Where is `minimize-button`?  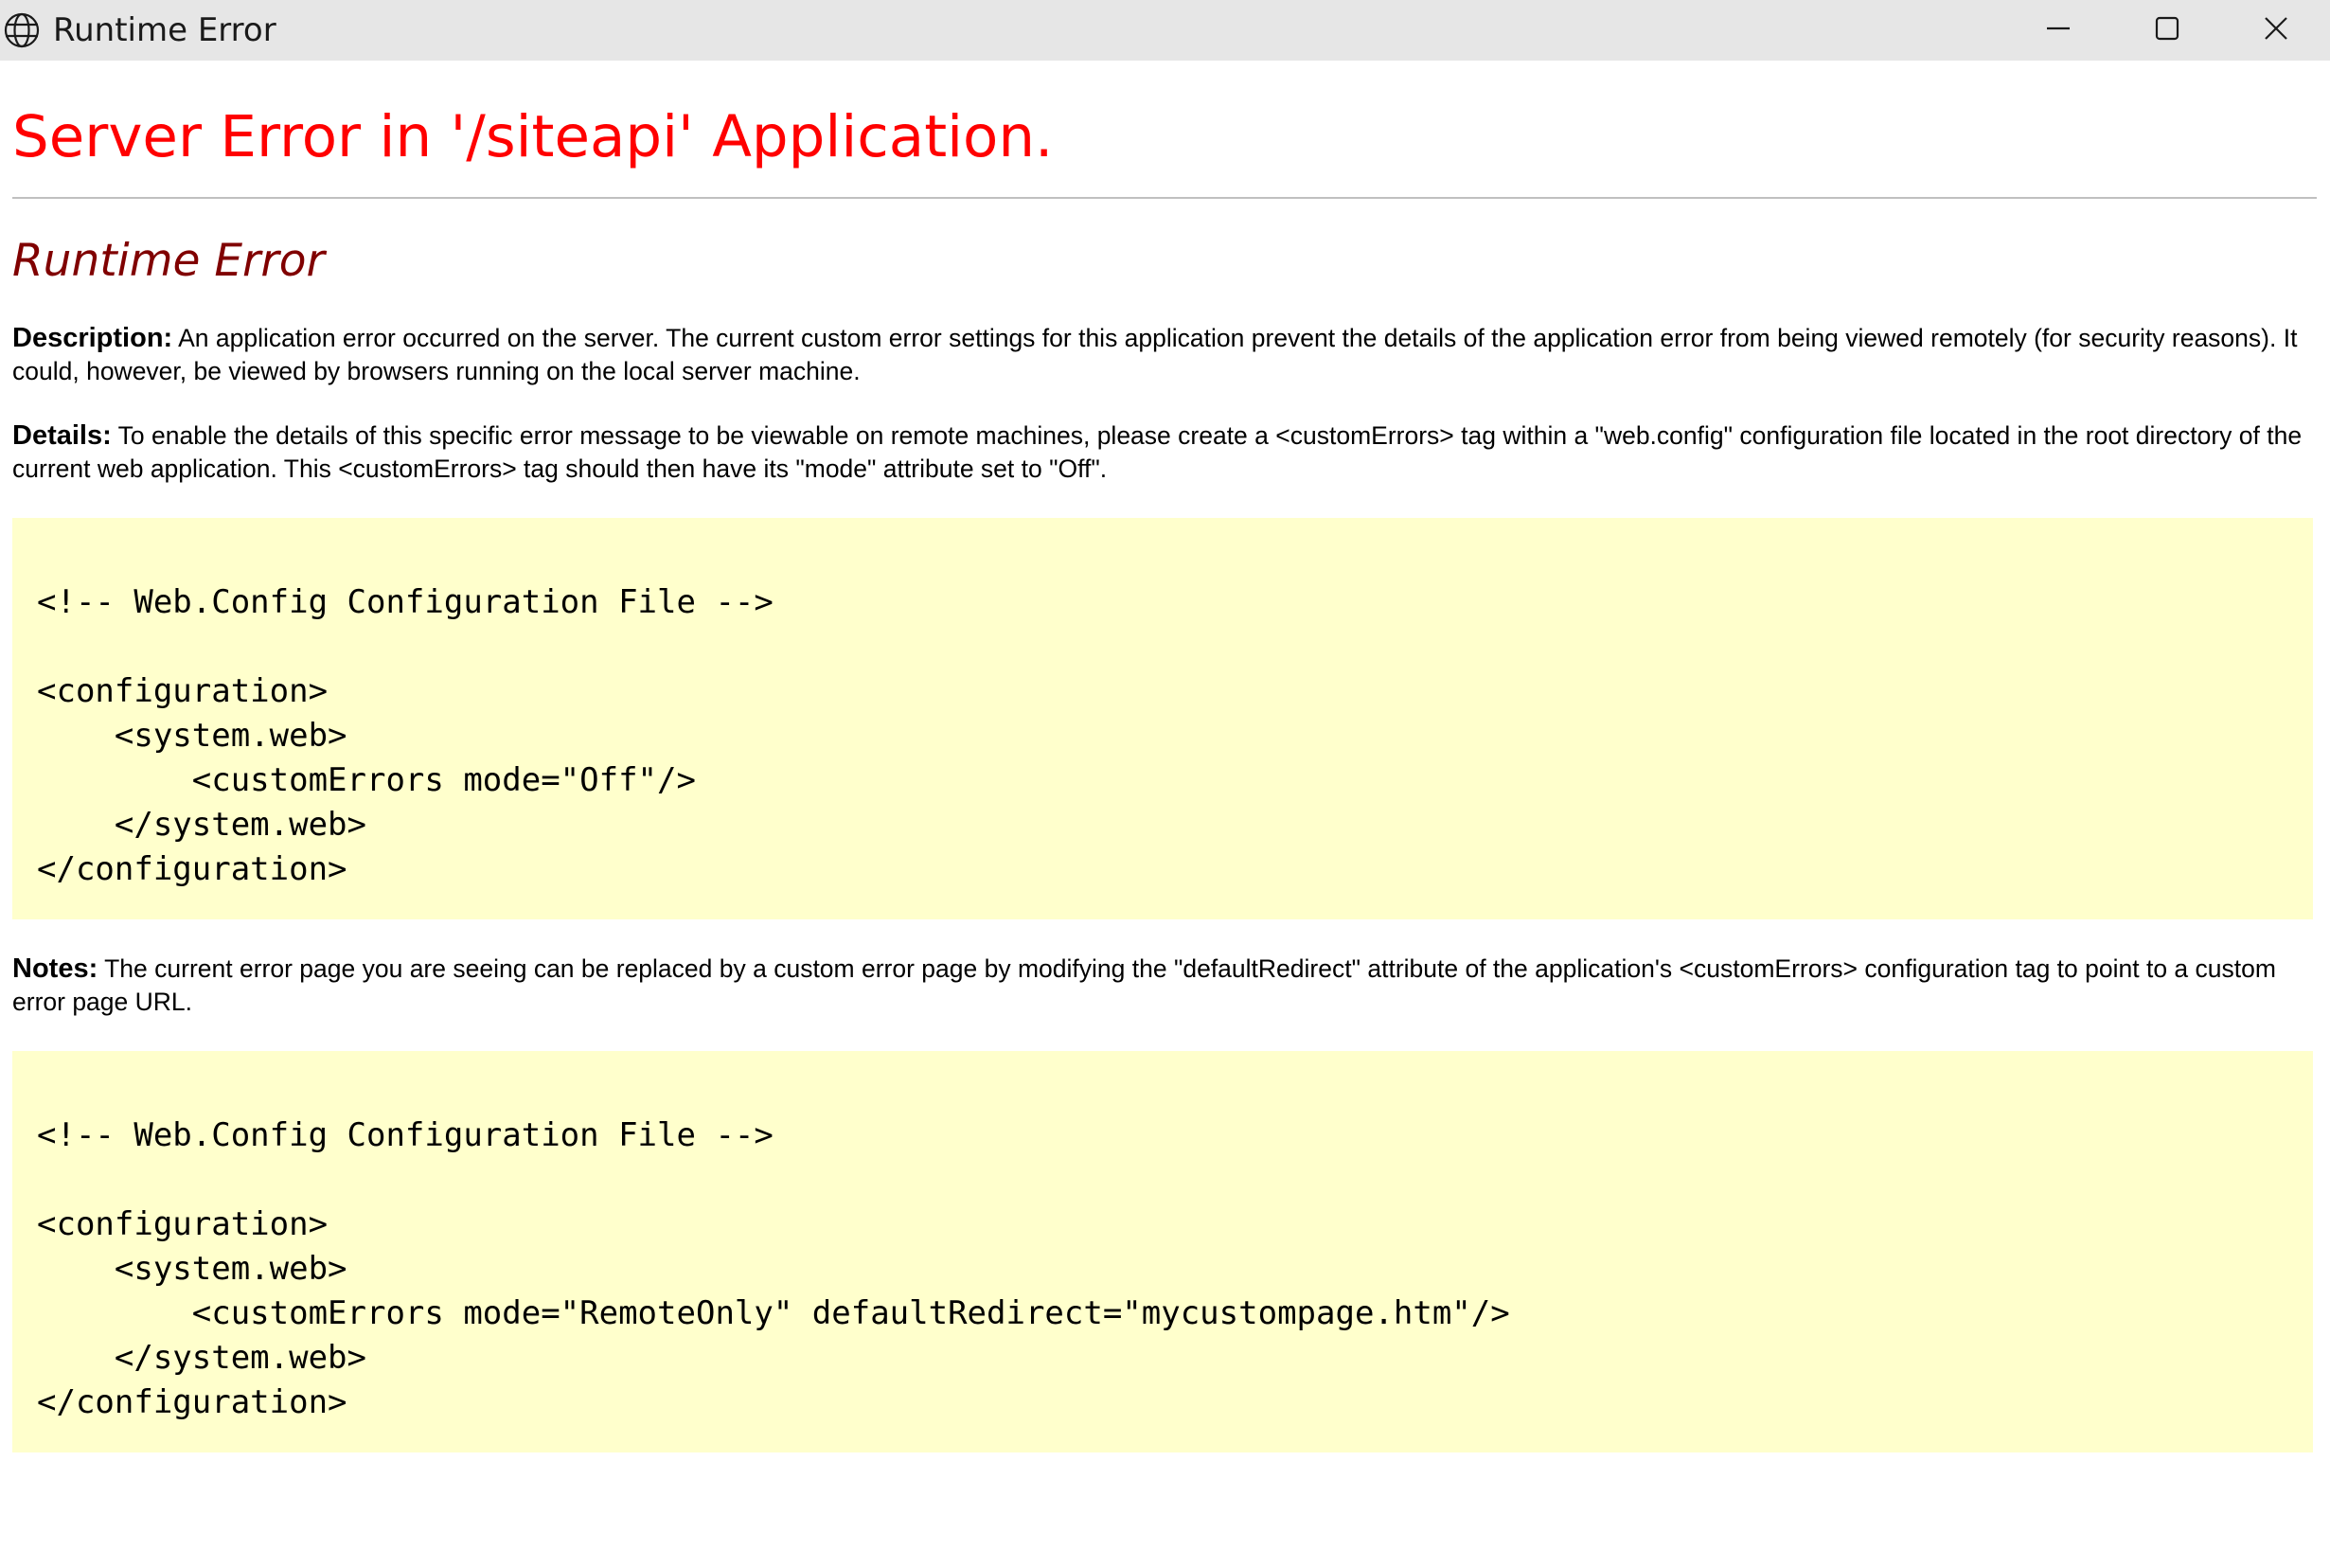
minimize-button is located at coordinates (2057, 30).